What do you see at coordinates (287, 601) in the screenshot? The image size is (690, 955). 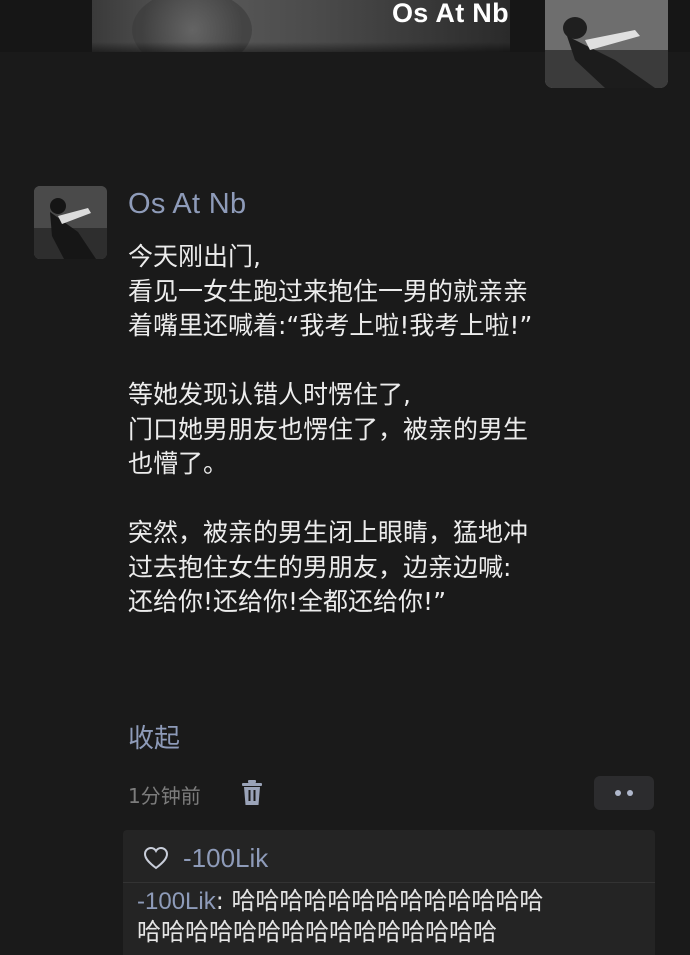 I see `post-line: 还给你!还给你!全都还给你!”` at bounding box center [287, 601].